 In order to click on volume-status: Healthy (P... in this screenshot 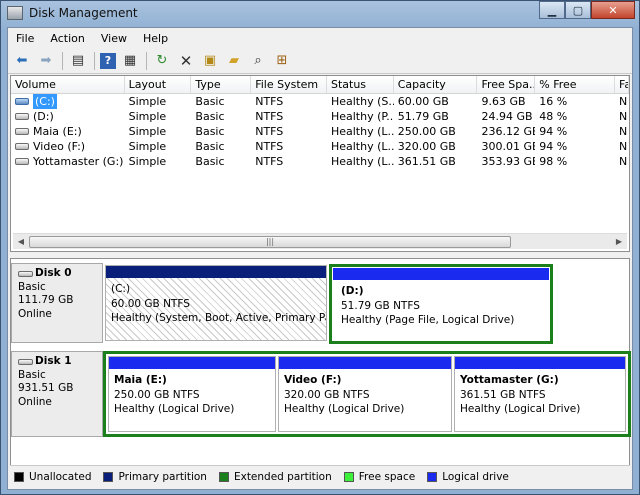, I will do `click(362, 116)`.